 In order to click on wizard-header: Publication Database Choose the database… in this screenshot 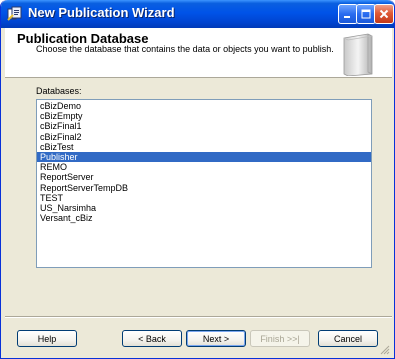, I will do `click(198, 53)`.